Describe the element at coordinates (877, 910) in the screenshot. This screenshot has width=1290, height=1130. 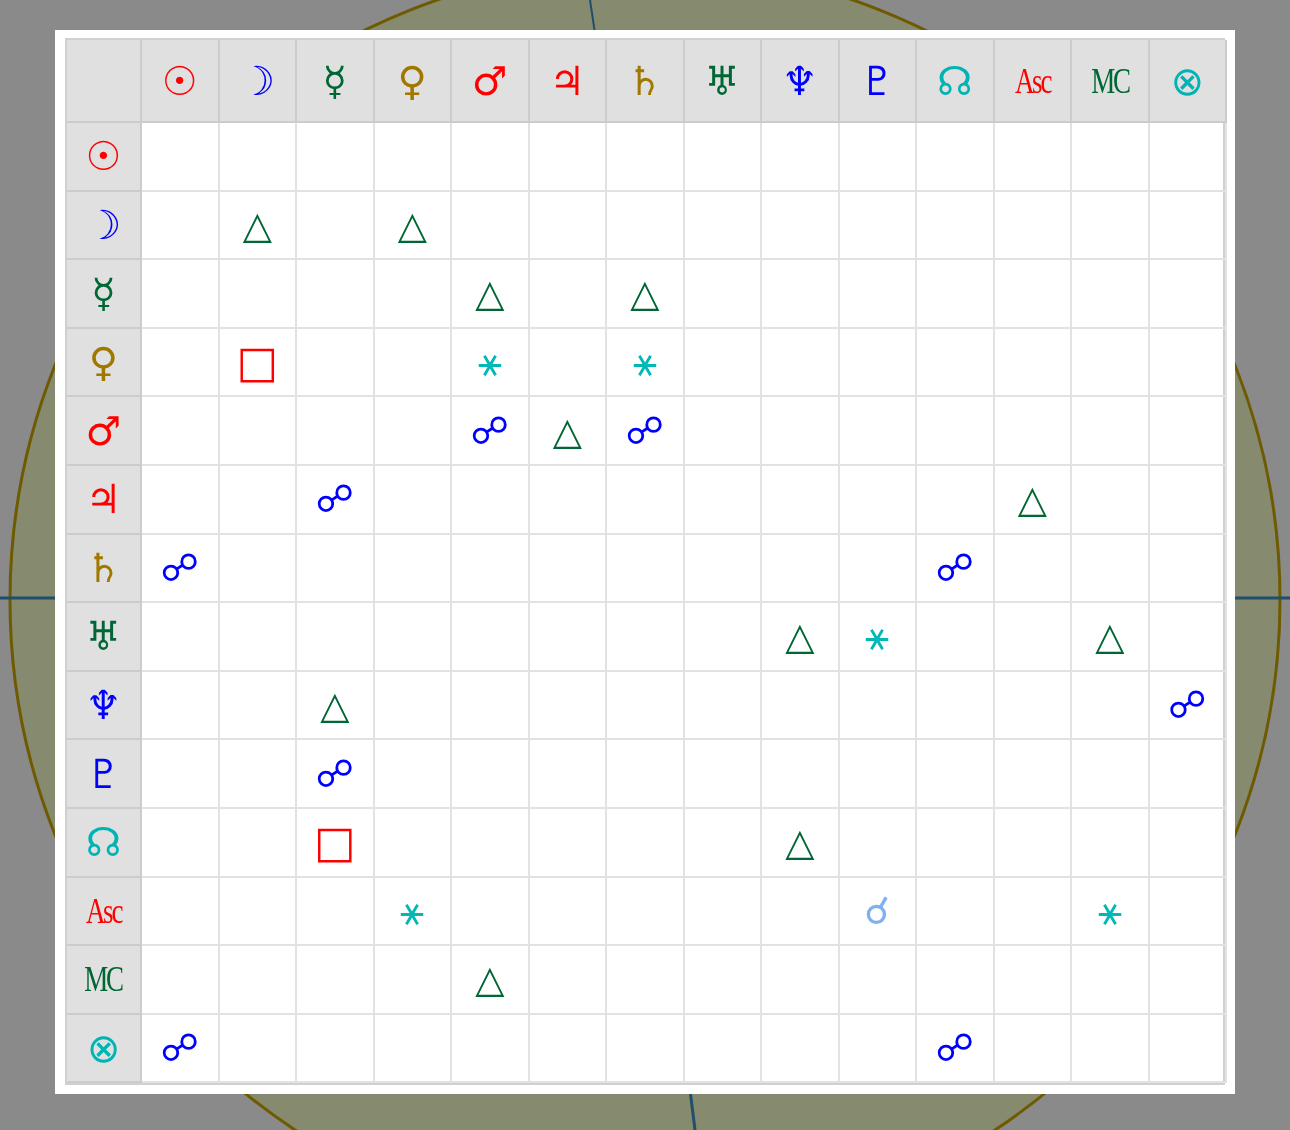
I see `aspect-symbol: ☌` at that location.